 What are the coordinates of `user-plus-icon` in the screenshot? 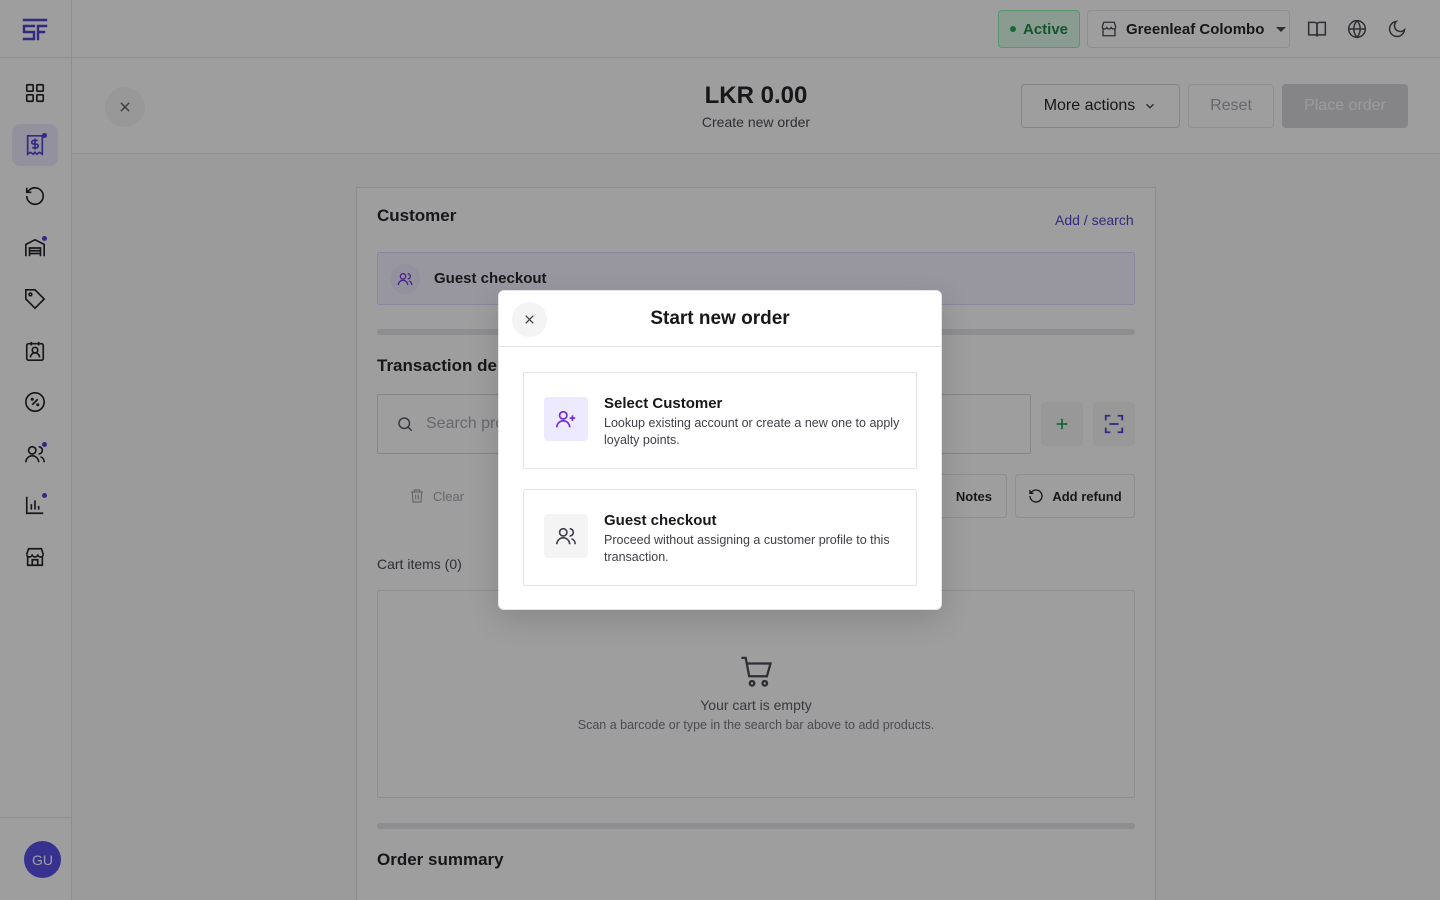 It's located at (566, 419).